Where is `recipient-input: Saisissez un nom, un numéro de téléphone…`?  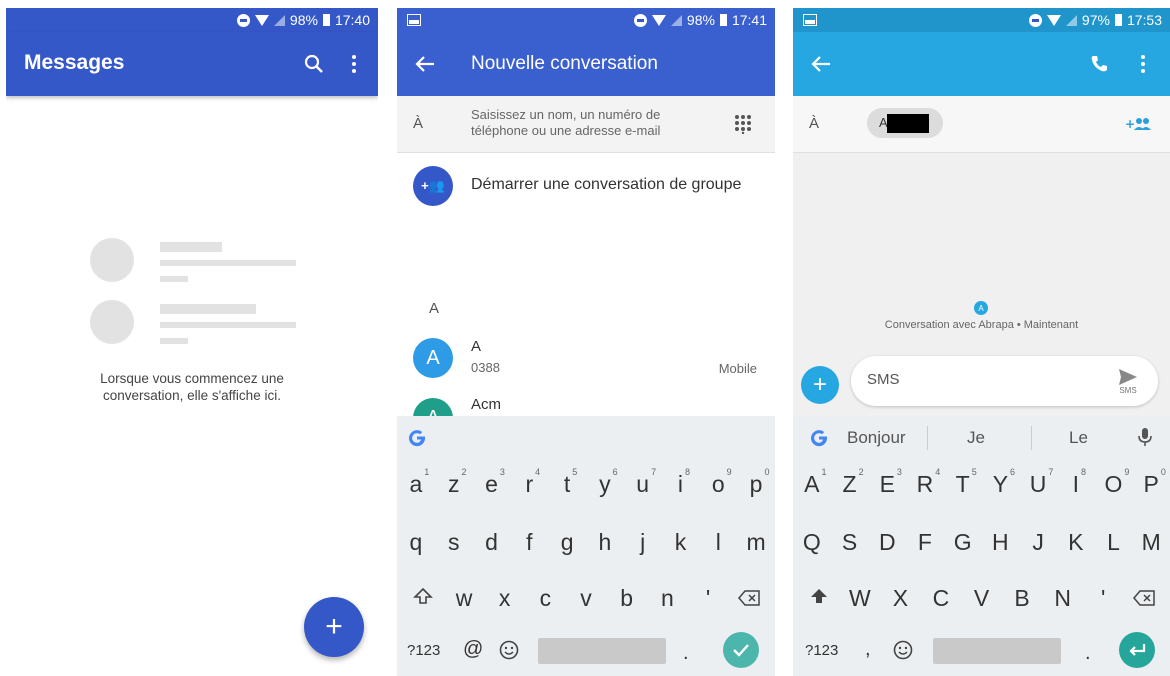 recipient-input: Saisissez un nom, un numéro de téléphone… is located at coordinates (565, 123).